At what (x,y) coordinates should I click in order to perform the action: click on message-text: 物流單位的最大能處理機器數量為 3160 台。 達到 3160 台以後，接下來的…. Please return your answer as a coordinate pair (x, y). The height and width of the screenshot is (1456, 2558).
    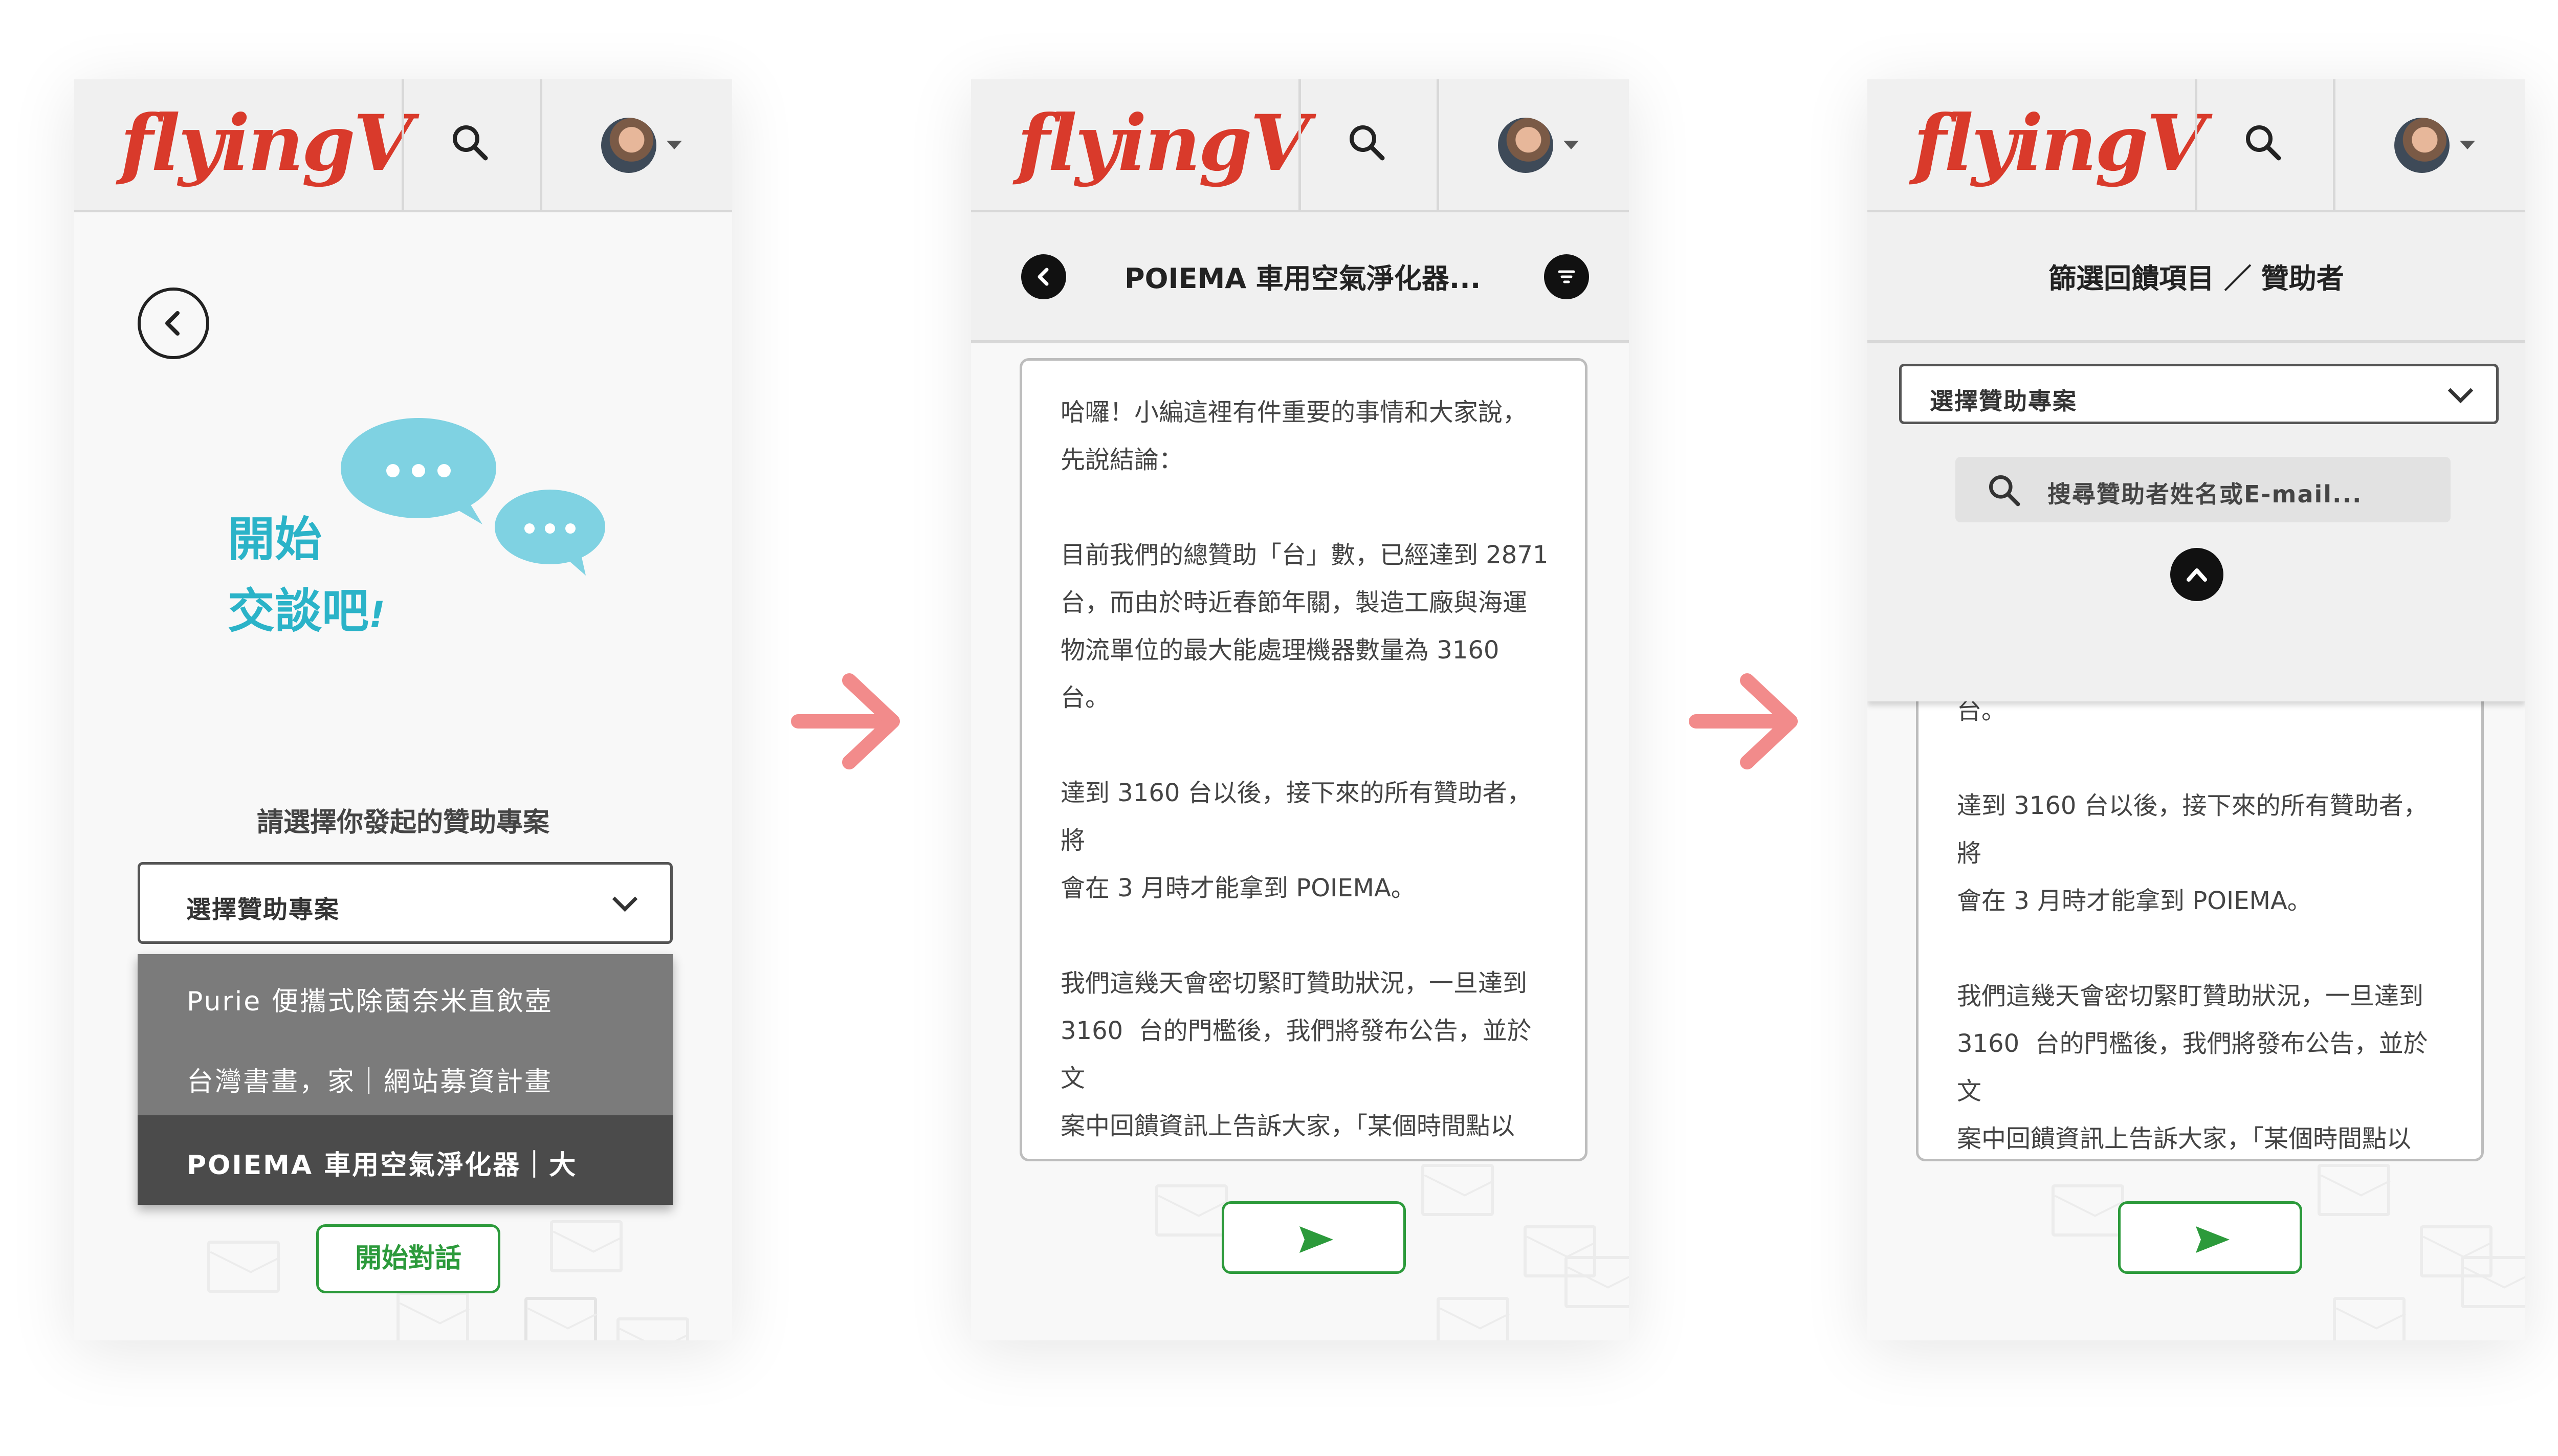
    Looking at the image, I should click on (2192, 901).